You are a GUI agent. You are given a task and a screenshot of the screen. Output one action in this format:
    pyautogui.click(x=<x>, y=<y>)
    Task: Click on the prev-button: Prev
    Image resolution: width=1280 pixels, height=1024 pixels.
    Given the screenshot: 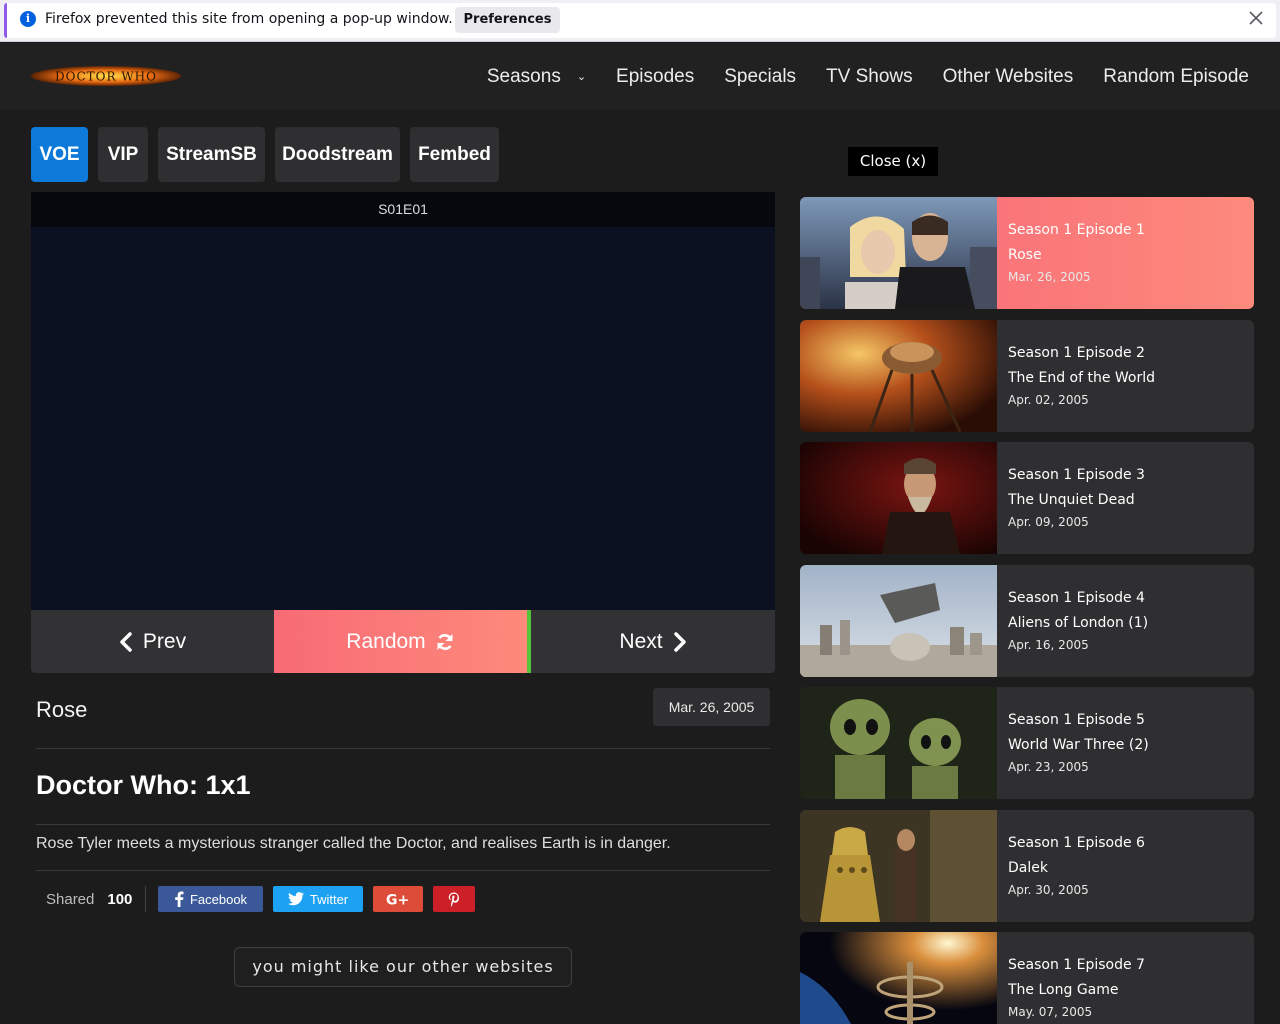 What is the action you would take?
    pyautogui.click(x=152, y=641)
    